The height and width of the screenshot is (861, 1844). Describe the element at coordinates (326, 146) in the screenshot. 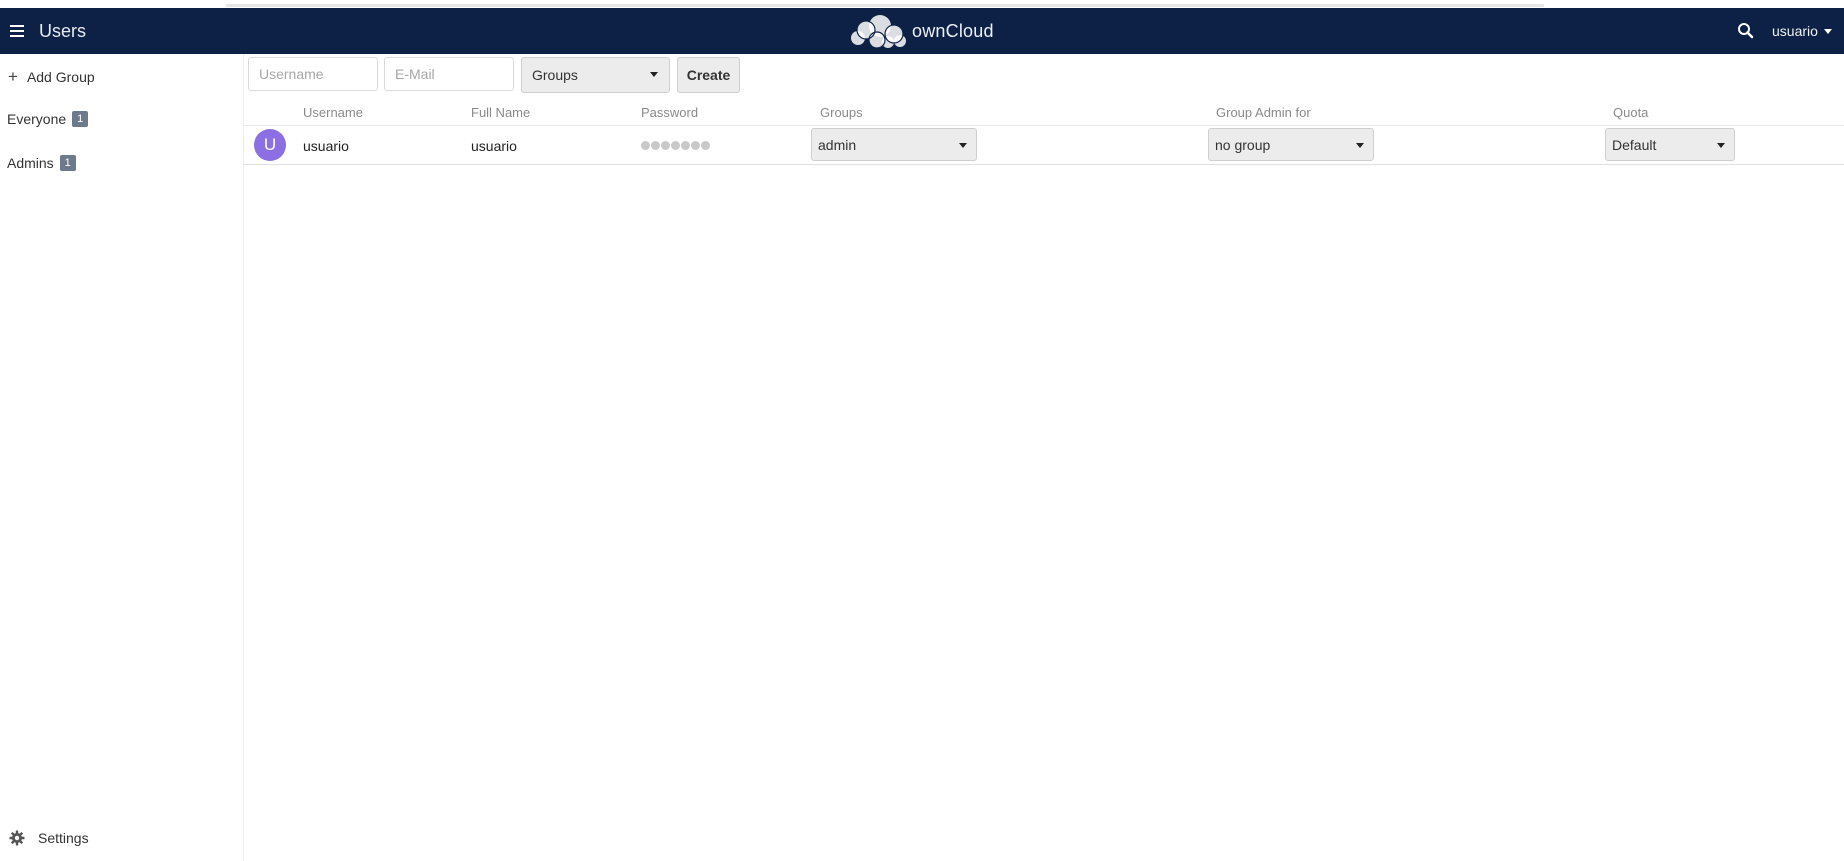

I see `username-cell: usuario` at that location.